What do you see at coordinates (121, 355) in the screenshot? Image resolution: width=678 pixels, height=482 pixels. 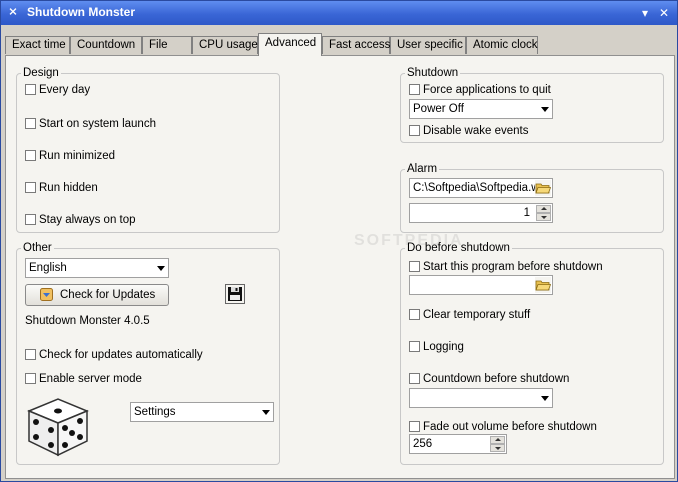 I see `check-auto-label: Check for updates automatically` at bounding box center [121, 355].